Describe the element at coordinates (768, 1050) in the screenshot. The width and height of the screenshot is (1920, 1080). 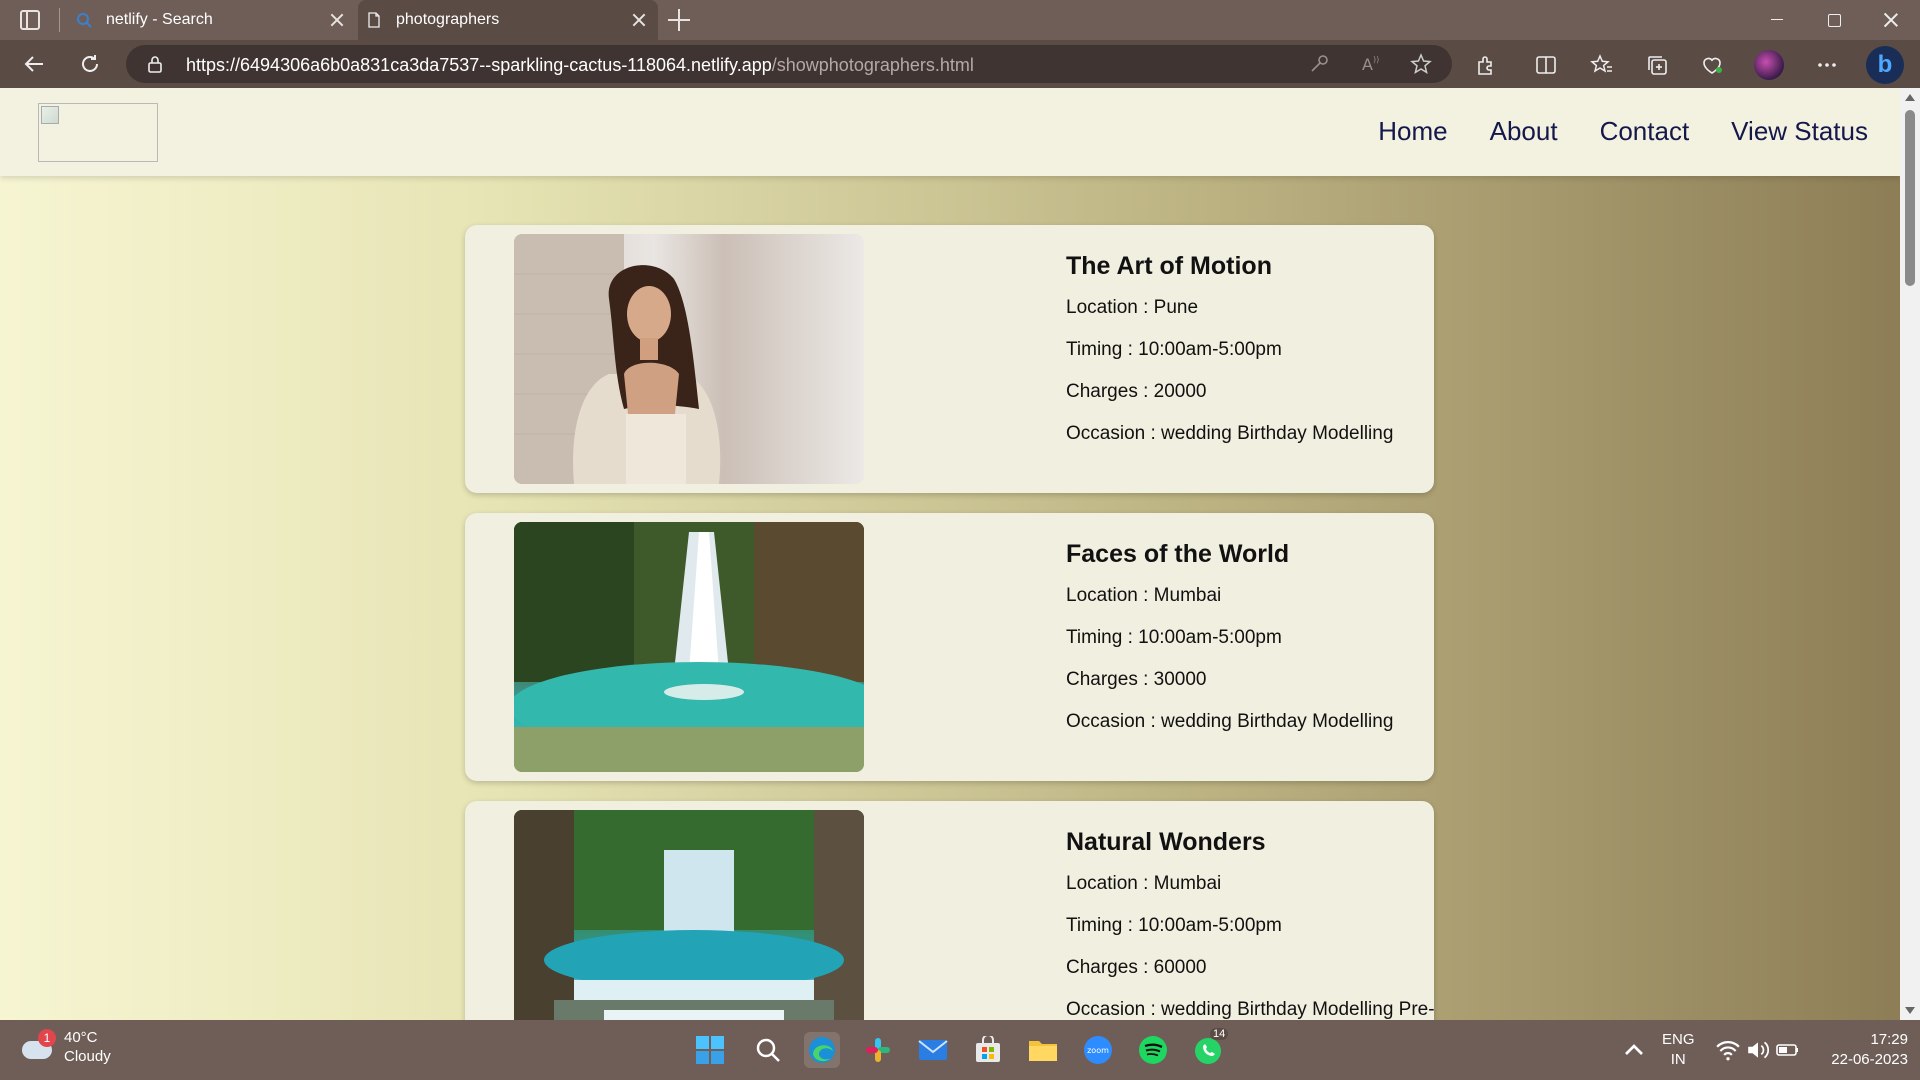
I see `search-icon` at that location.